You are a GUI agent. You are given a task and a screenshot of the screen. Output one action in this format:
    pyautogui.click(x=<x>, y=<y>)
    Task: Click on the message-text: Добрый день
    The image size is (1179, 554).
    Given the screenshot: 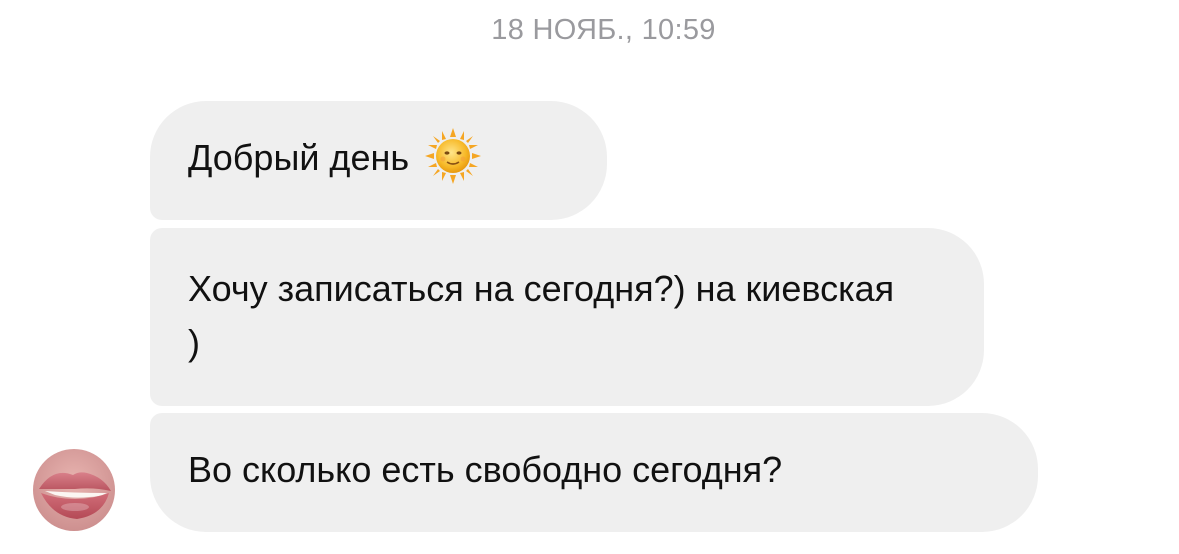 What is the action you would take?
    pyautogui.click(x=299, y=157)
    